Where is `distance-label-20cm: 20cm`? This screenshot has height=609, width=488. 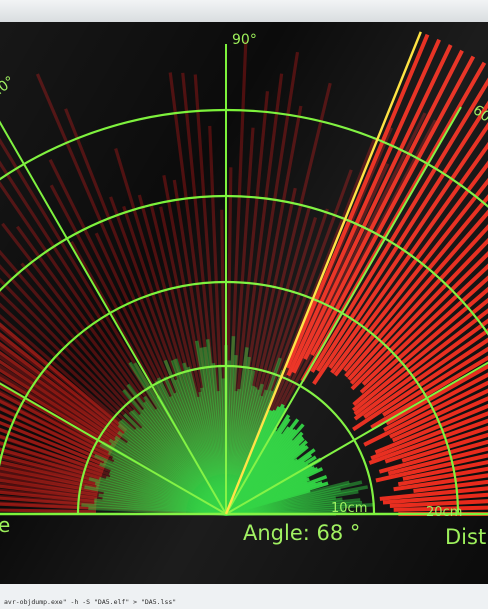 distance-label-20cm: 20cm is located at coordinates (444, 512).